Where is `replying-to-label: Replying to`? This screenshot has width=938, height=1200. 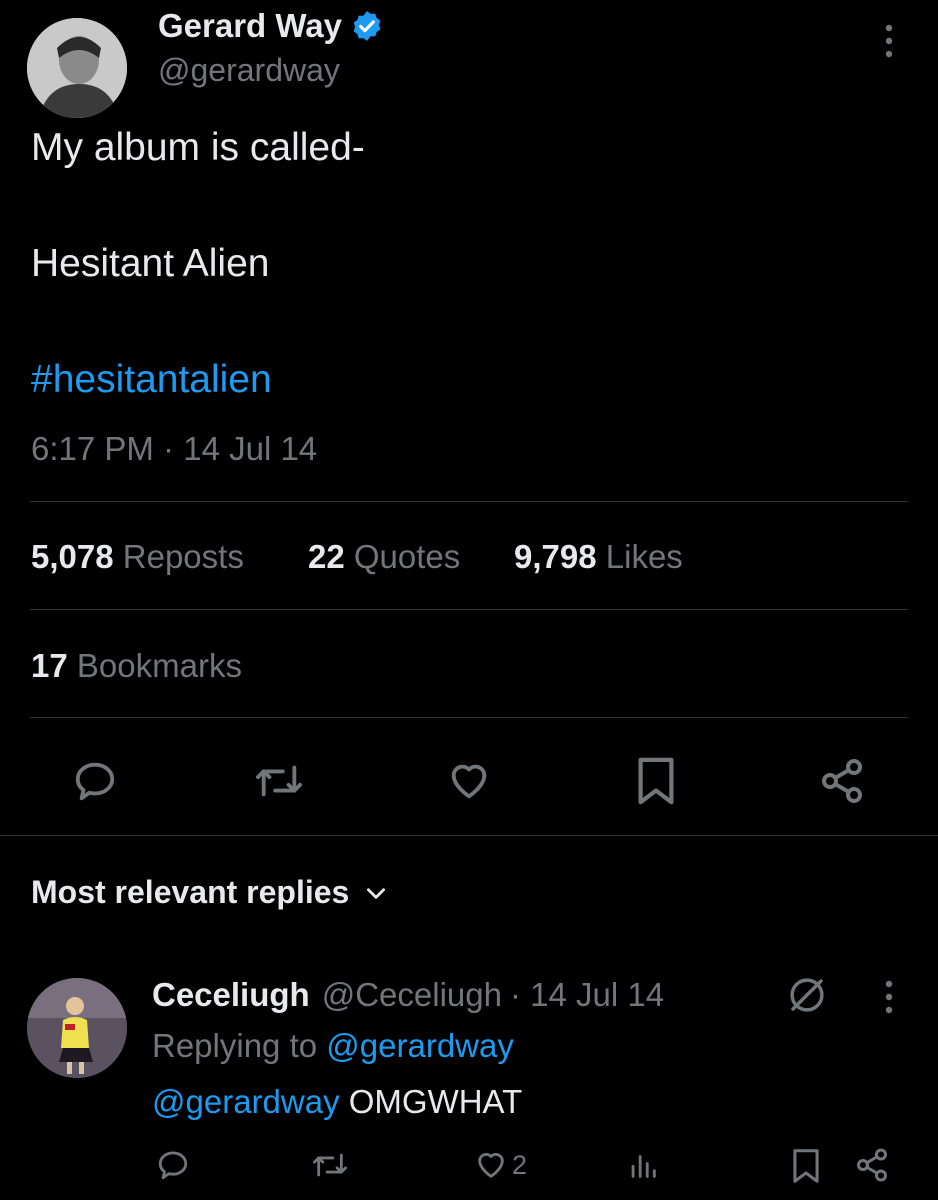
replying-to-label: Replying to is located at coordinates (235, 1045).